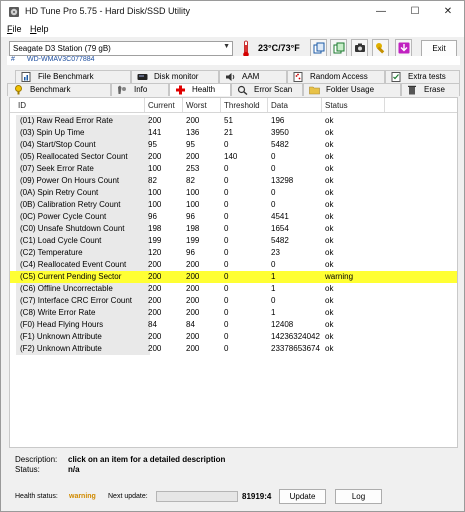 The height and width of the screenshot is (512, 465). I want to click on table-row: (0B) Calibration Retry Count 100 100 0 0 ok, so click(233, 205).